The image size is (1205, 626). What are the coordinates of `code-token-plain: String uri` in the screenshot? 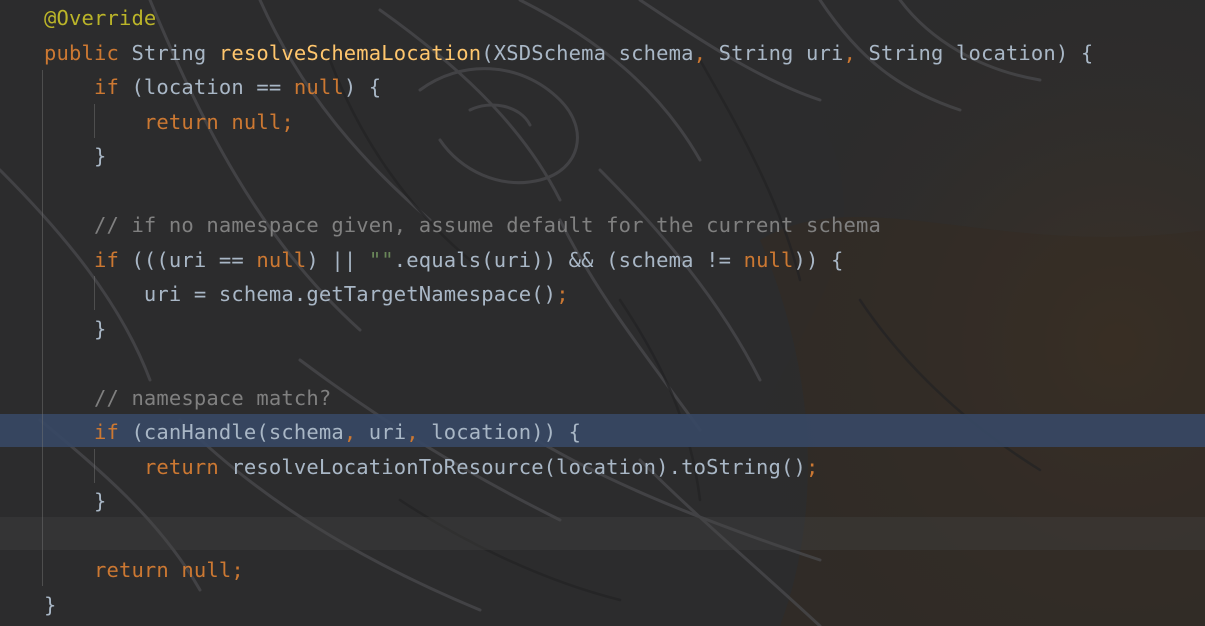 It's located at (775, 52).